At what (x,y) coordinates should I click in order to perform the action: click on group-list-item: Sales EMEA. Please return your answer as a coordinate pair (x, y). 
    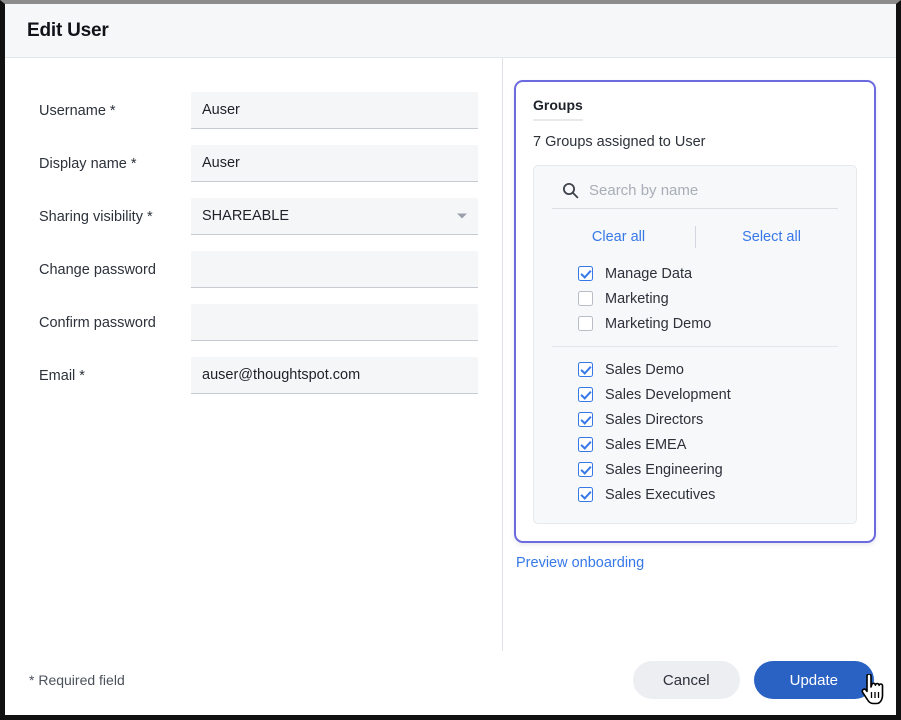
    Looking at the image, I should click on (695, 444).